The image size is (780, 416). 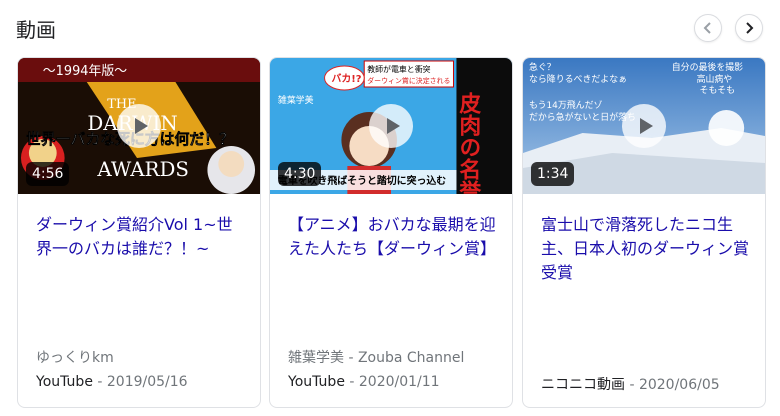 What do you see at coordinates (142, 169) in the screenshot?
I see `svg-text: AWARDS` at bounding box center [142, 169].